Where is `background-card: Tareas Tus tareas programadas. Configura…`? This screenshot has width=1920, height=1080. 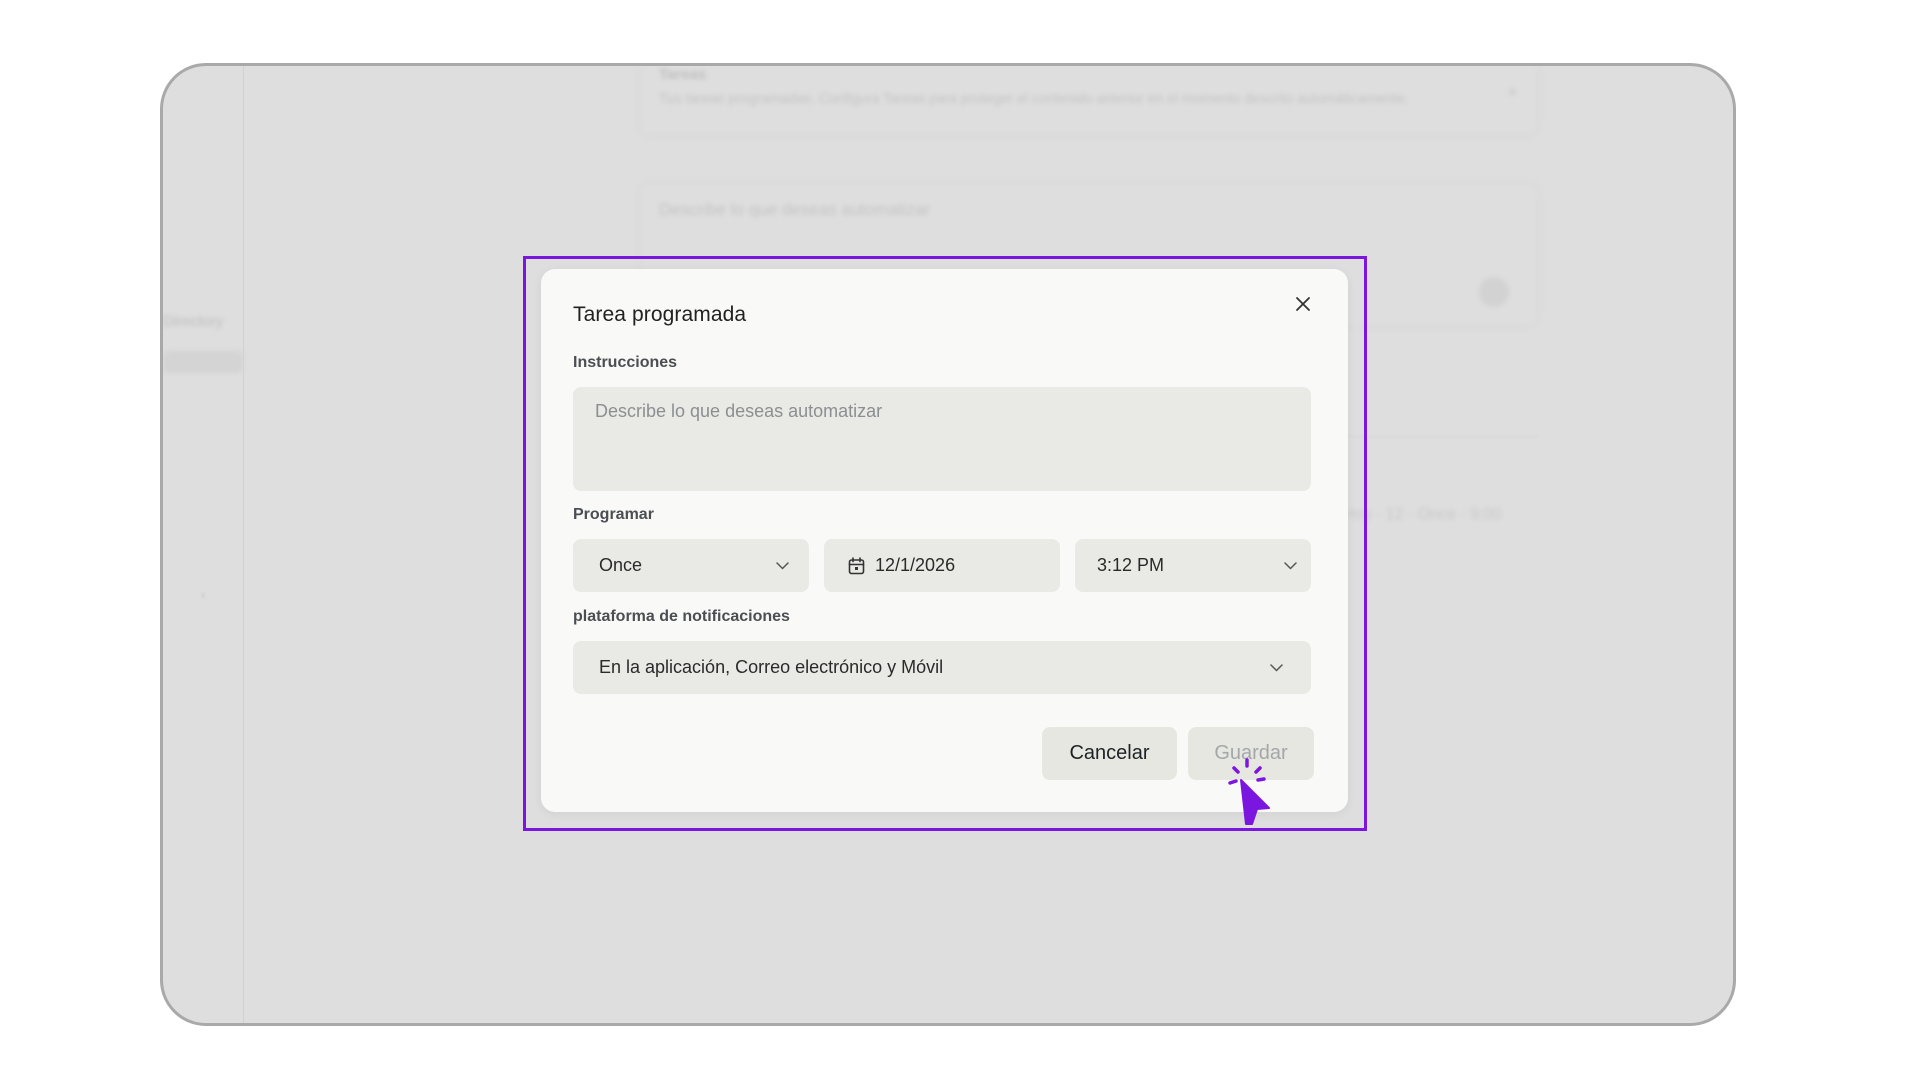
background-card: Tareas Tus tareas programadas. Configura… is located at coordinates (1089, 101).